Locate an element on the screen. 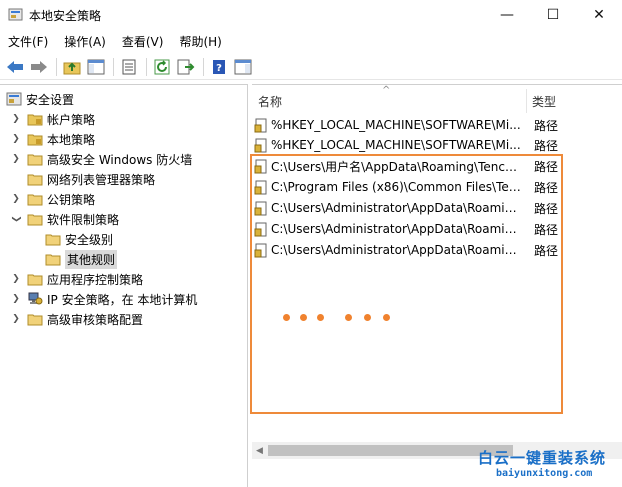 This screenshot has width=622, height=487. tree-item-security-levels: 安全级别 is located at coordinates (79, 239).